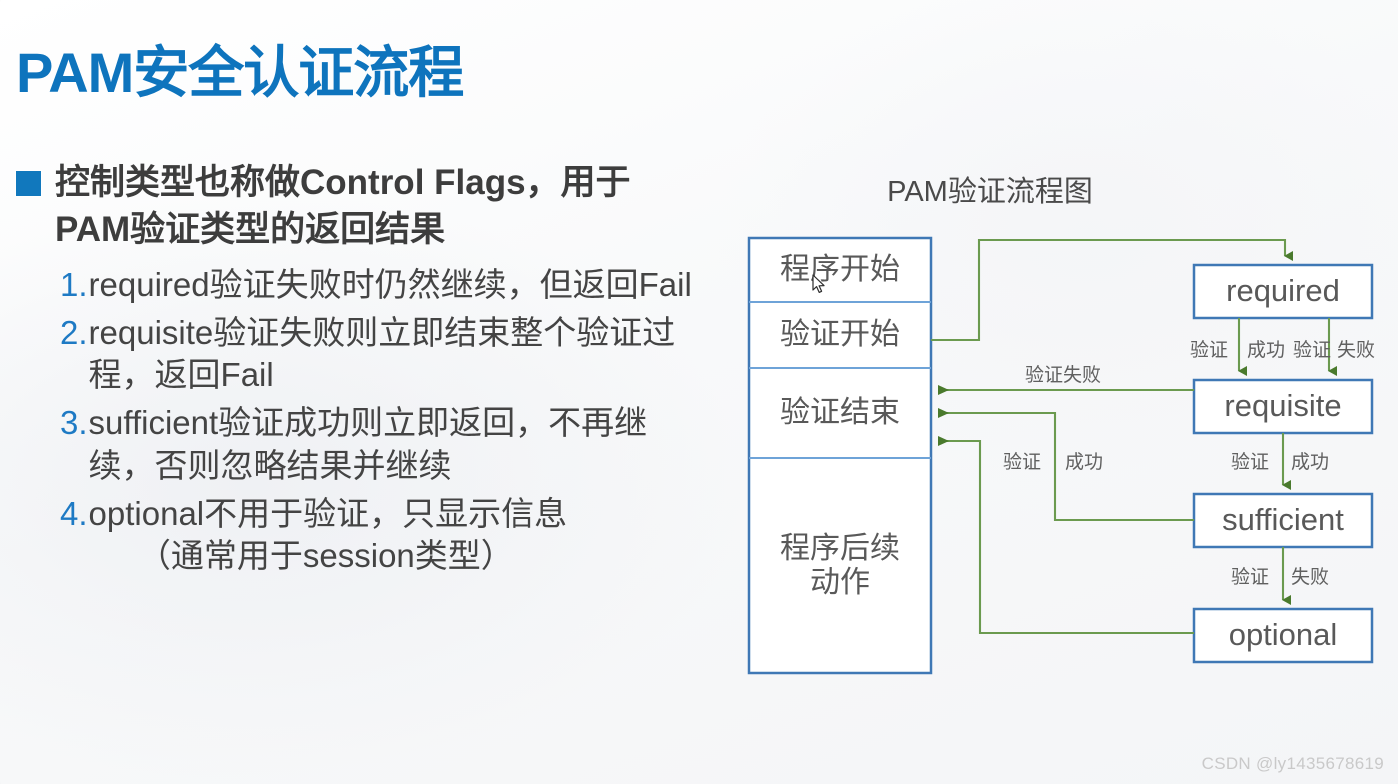 This screenshot has height=784, width=1398. What do you see at coordinates (1283, 520) in the screenshot?
I see `box-sufficient` at bounding box center [1283, 520].